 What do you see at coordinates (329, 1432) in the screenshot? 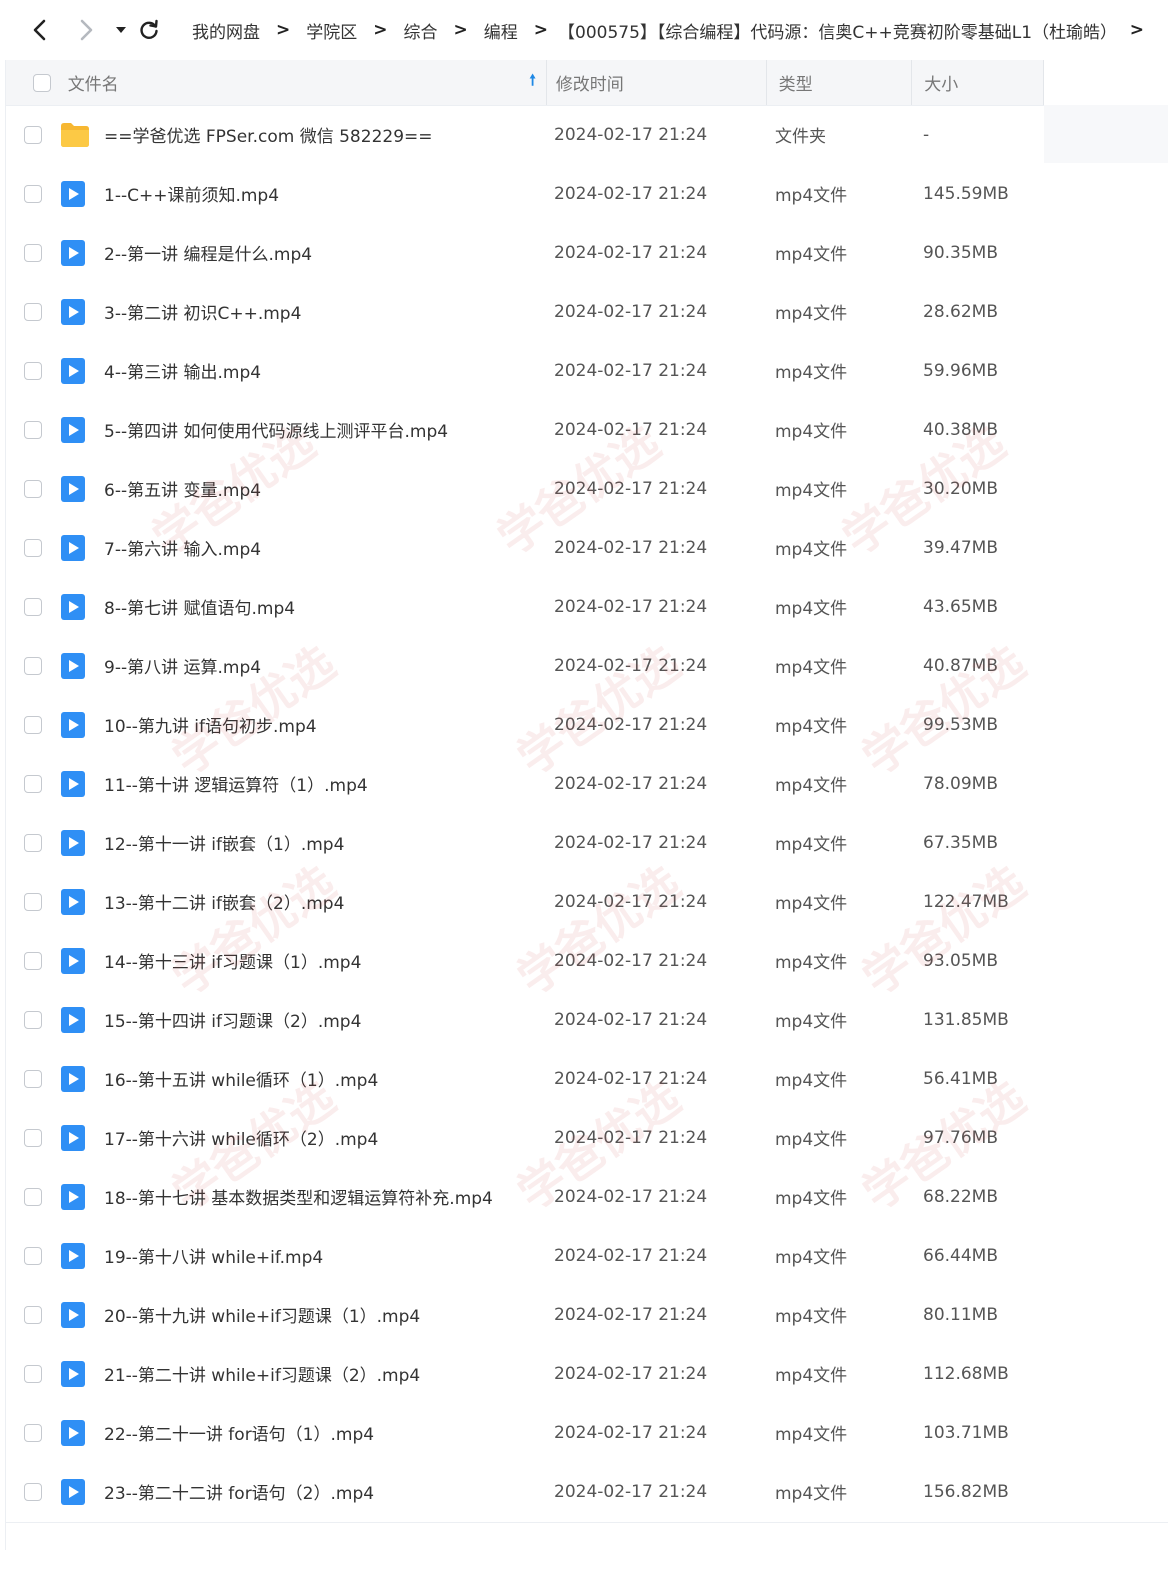
I see `file-name: 22--第二十一讲 for语句（1）.mp4` at bounding box center [329, 1432].